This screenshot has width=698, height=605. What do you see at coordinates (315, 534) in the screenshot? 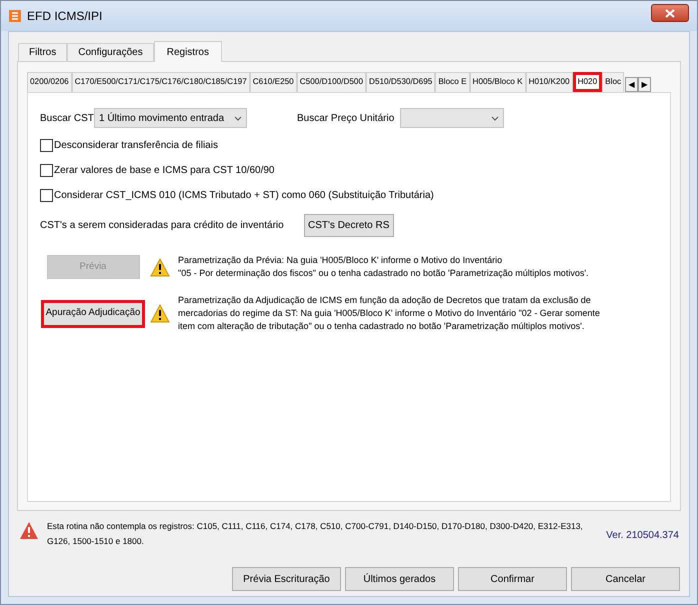
I see `notice-text: Esta rotina não contempla os registros: C105, C111, C116, C174, C178, C510, C700-C791, D140-D150, D170-D180, D300-D420, E312-E313, G126, 1500-1510 e 1800.` at bounding box center [315, 534].